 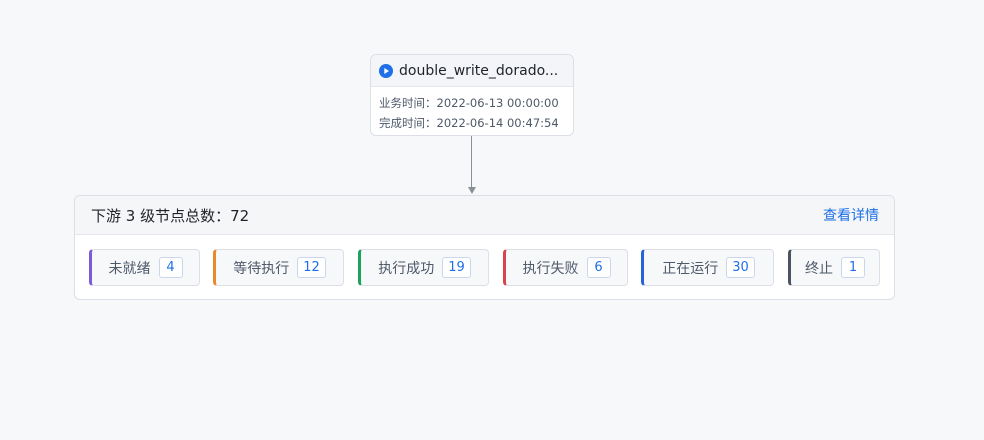 I want to click on status-chip-waiting: 等待执行 12, so click(x=278, y=267).